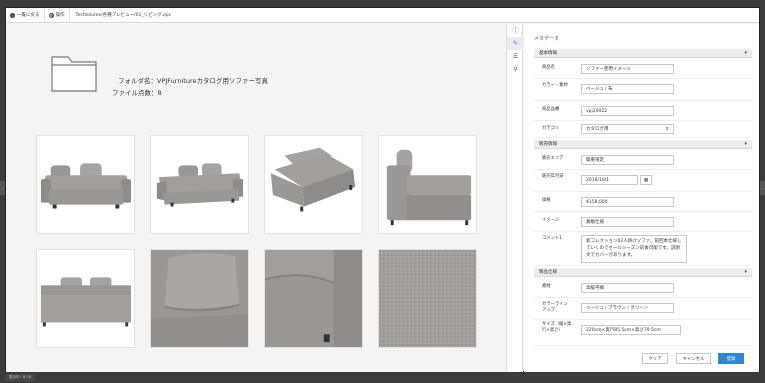 The width and height of the screenshot is (765, 383). I want to click on file-count: ファイル点数：8, so click(137, 93).